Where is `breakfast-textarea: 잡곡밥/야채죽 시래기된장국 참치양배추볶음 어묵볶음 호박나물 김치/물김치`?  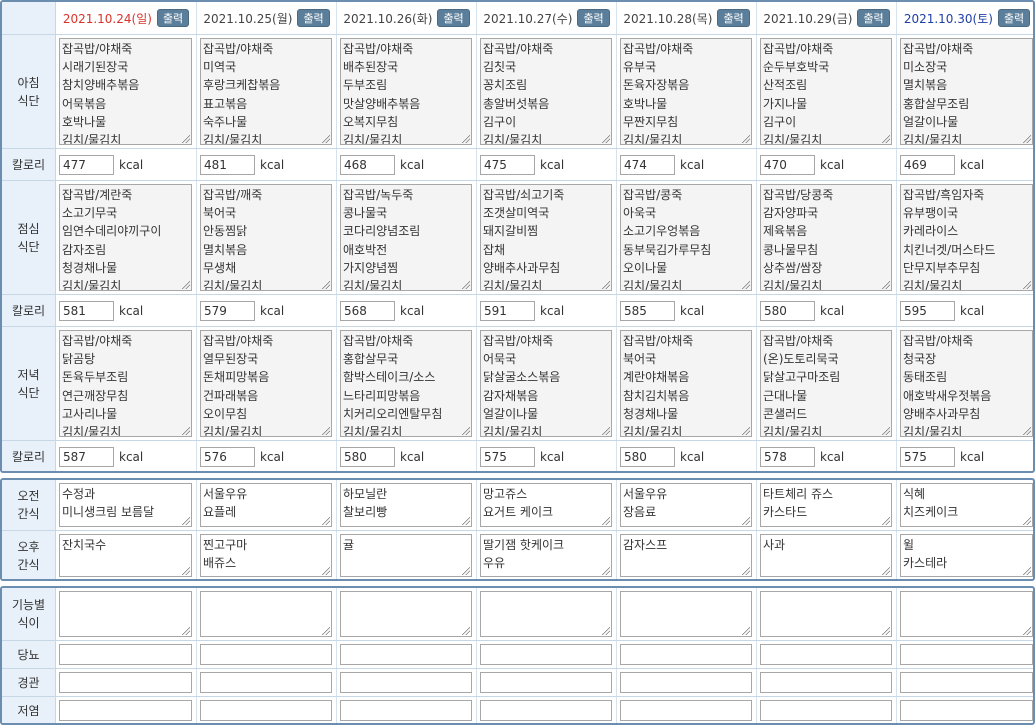 breakfast-textarea: 잡곡밥/야채죽 시래기된장국 참치양배추볶음 어묵볶음 호박나물 김치/물김치 is located at coordinates (125, 91).